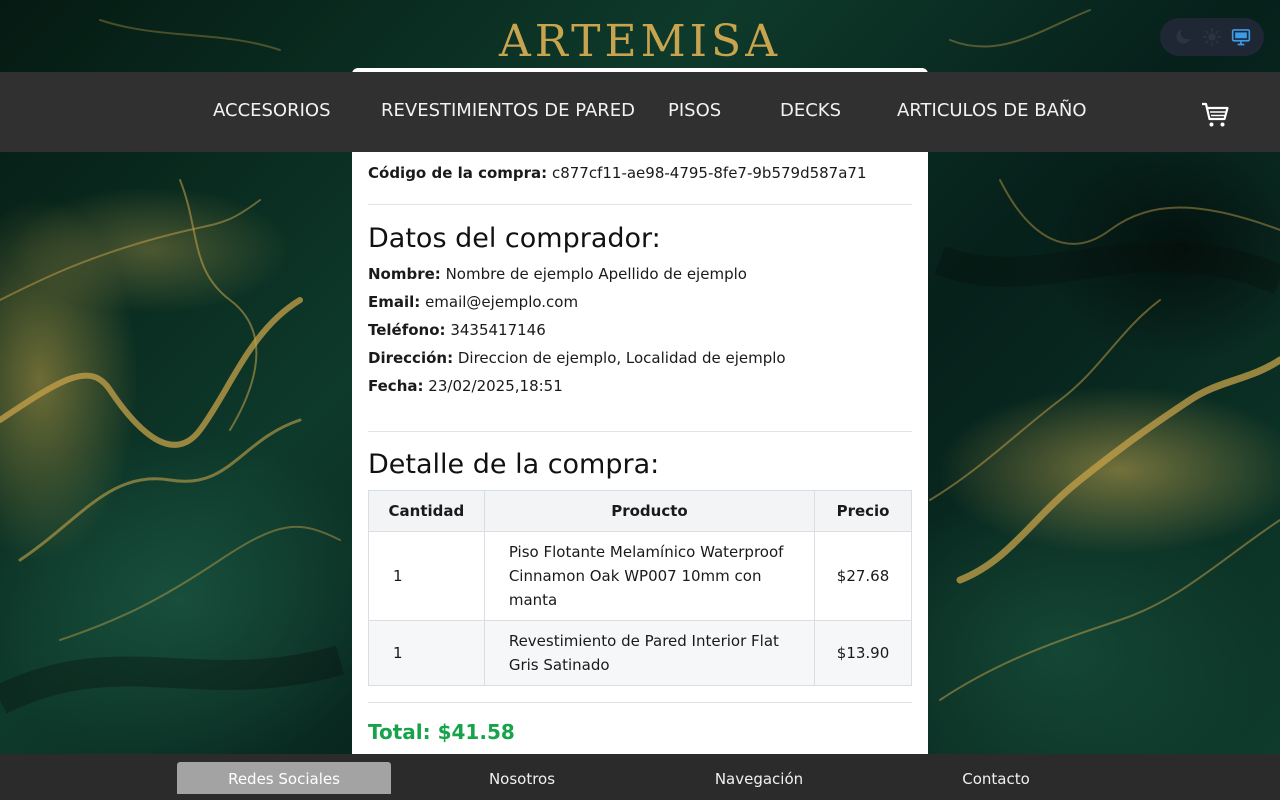 The width and height of the screenshot is (1280, 800). What do you see at coordinates (522, 778) in the screenshot?
I see `footer-tab-nosotros: Nosotros` at bounding box center [522, 778].